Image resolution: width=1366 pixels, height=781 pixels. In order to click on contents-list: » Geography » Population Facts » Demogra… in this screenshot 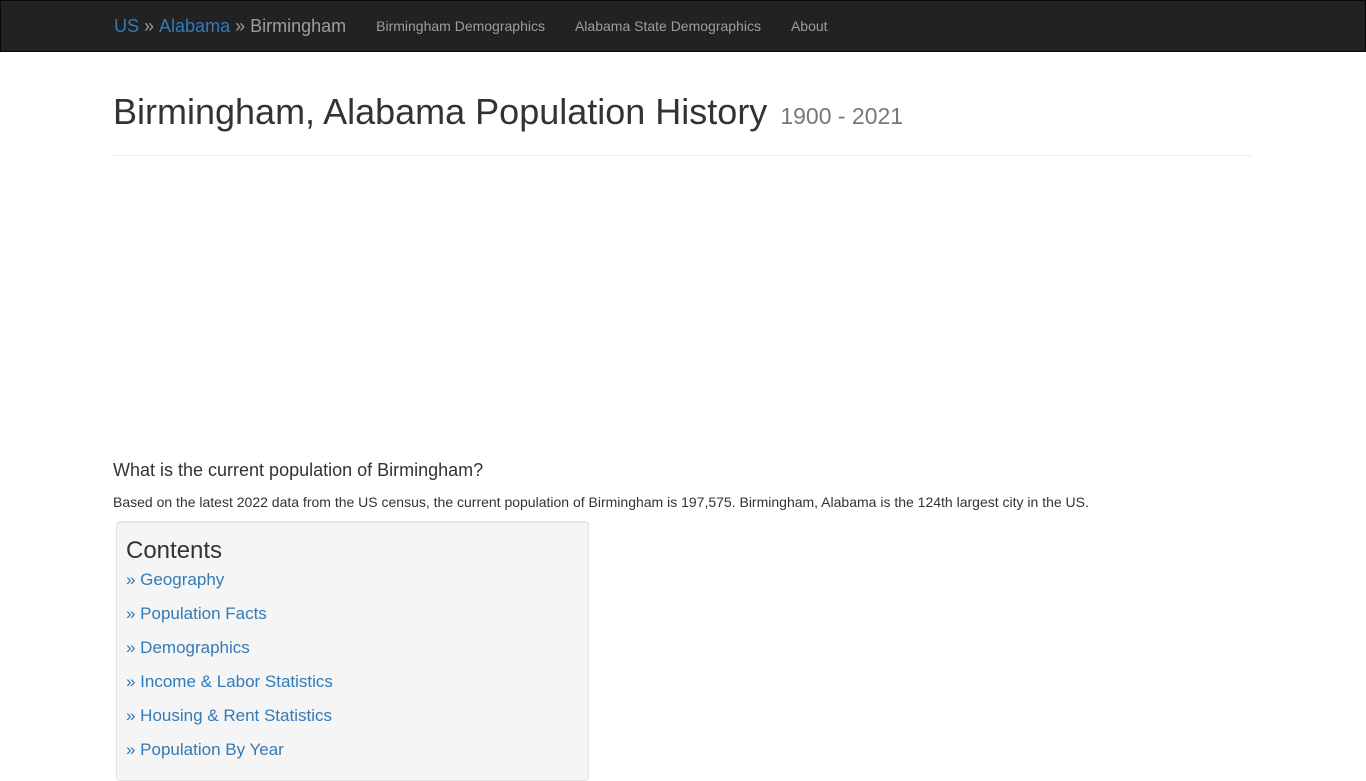, I will do `click(352, 672)`.